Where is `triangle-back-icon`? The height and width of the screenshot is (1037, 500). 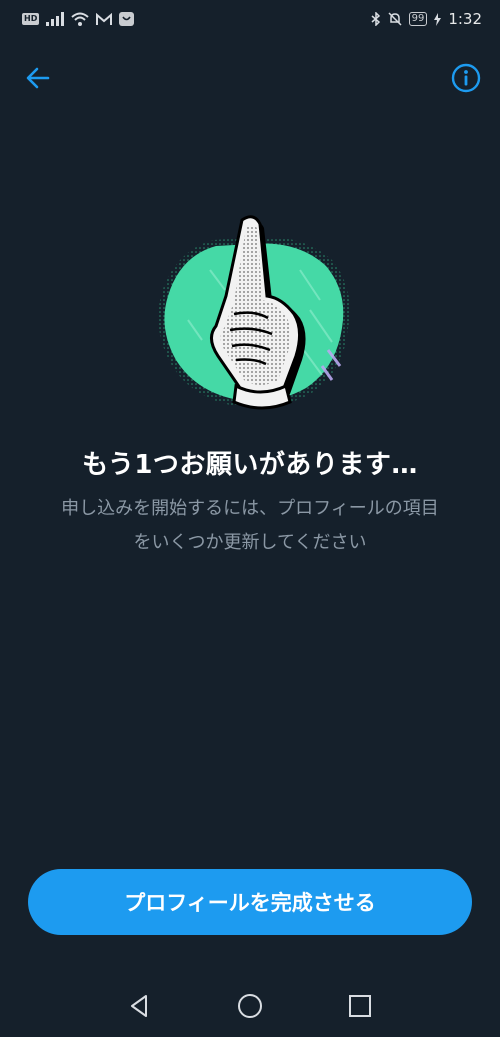 triangle-back-icon is located at coordinates (139, 1006).